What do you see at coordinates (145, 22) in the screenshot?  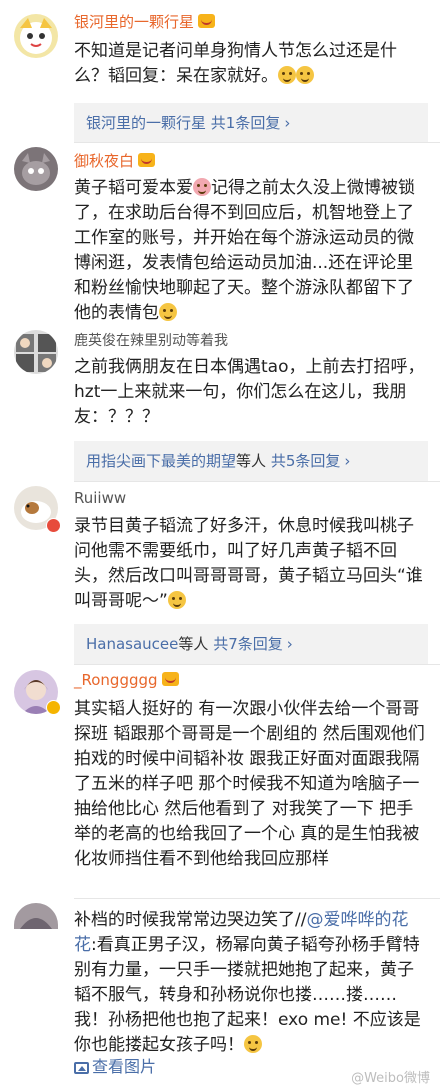 I see `username: 银河里的一颗行星` at bounding box center [145, 22].